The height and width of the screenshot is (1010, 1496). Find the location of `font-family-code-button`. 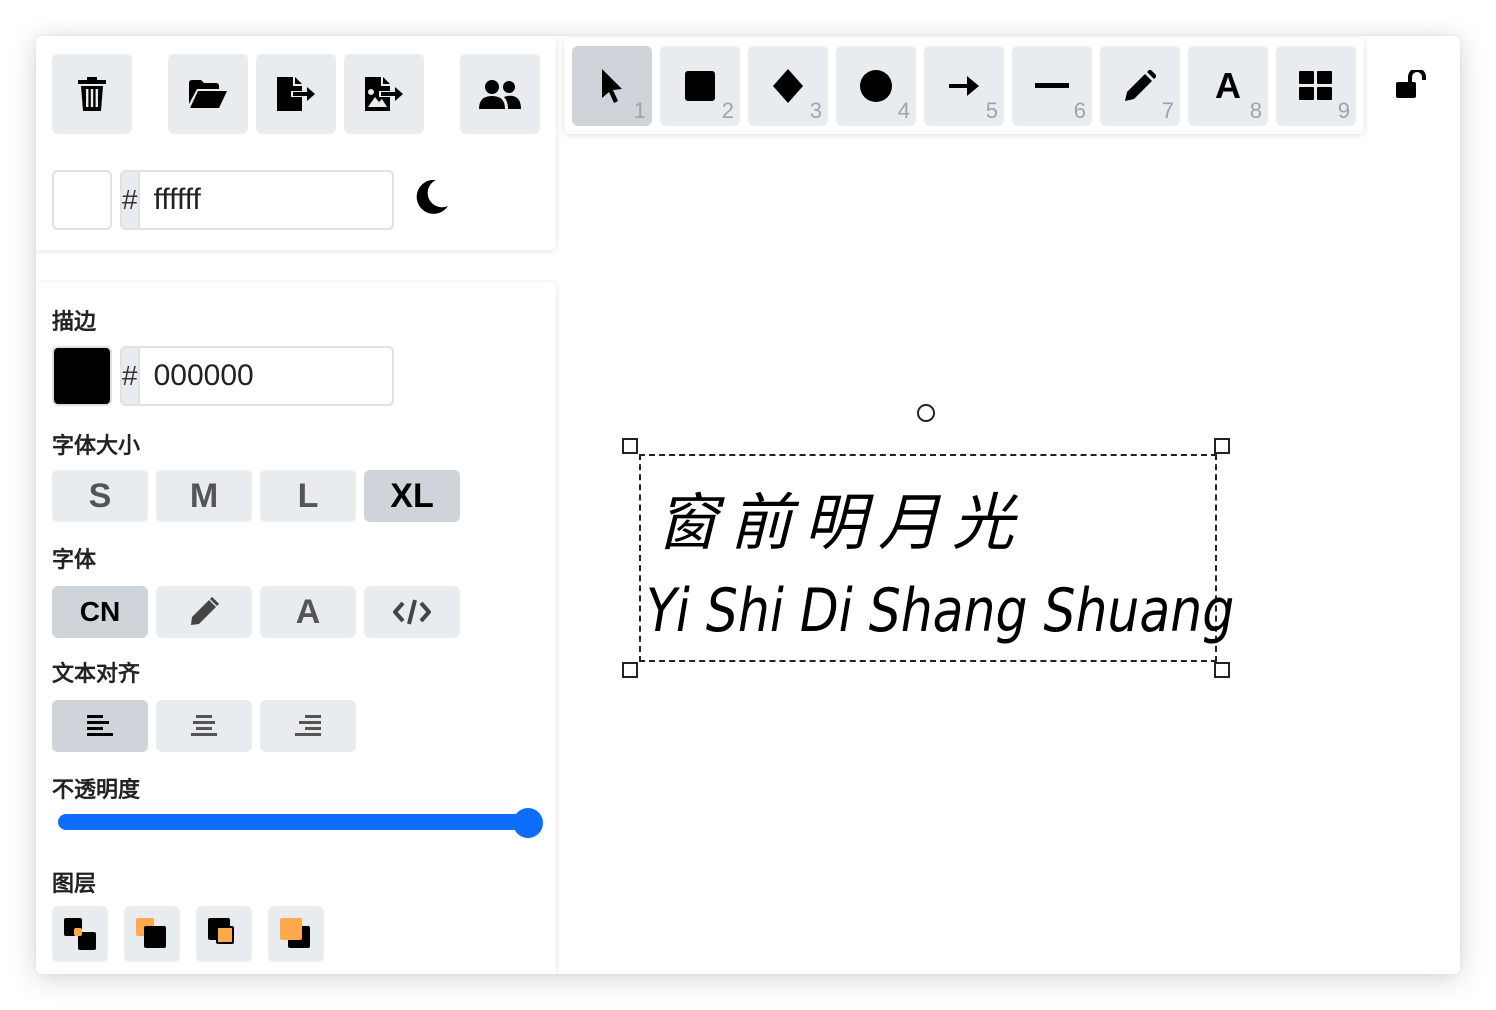

font-family-code-button is located at coordinates (412, 612).